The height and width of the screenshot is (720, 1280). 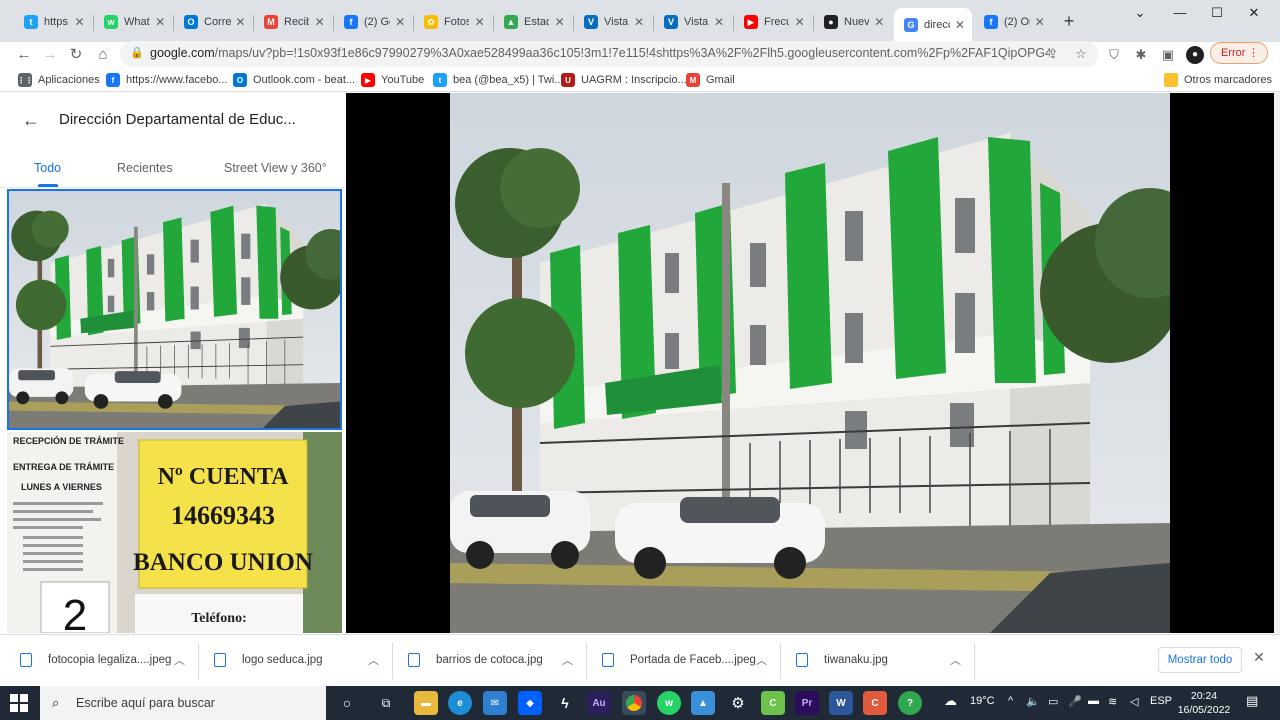 What do you see at coordinates (1010, 701) in the screenshot?
I see `tray-chevron-icon: ^` at bounding box center [1010, 701].